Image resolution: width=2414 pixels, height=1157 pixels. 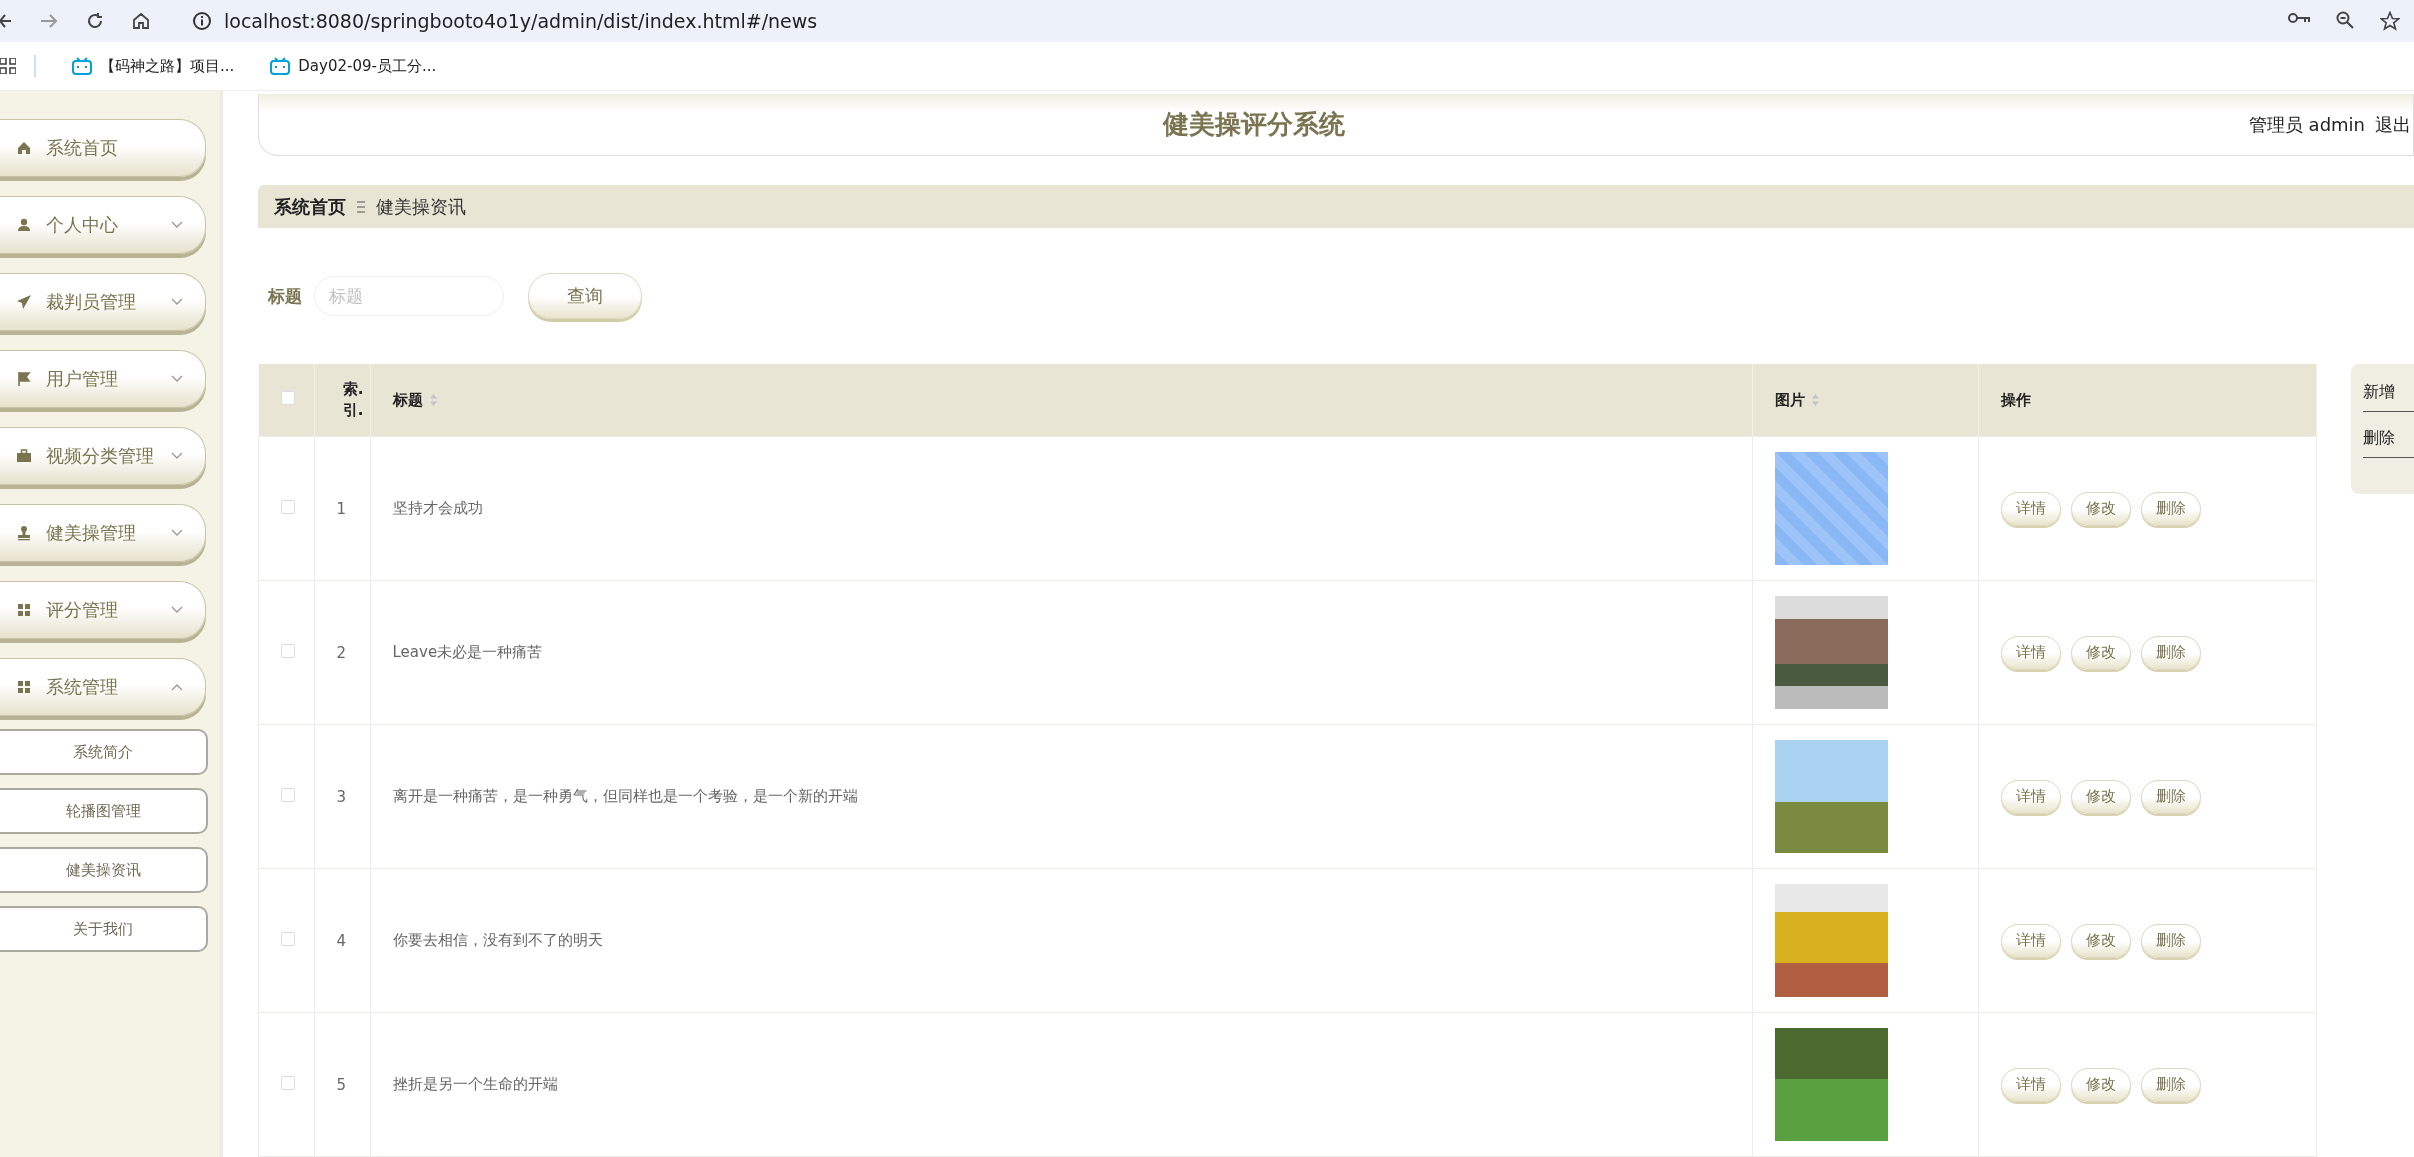 I want to click on submenu-item: 轮播图管理, so click(x=104, y=811).